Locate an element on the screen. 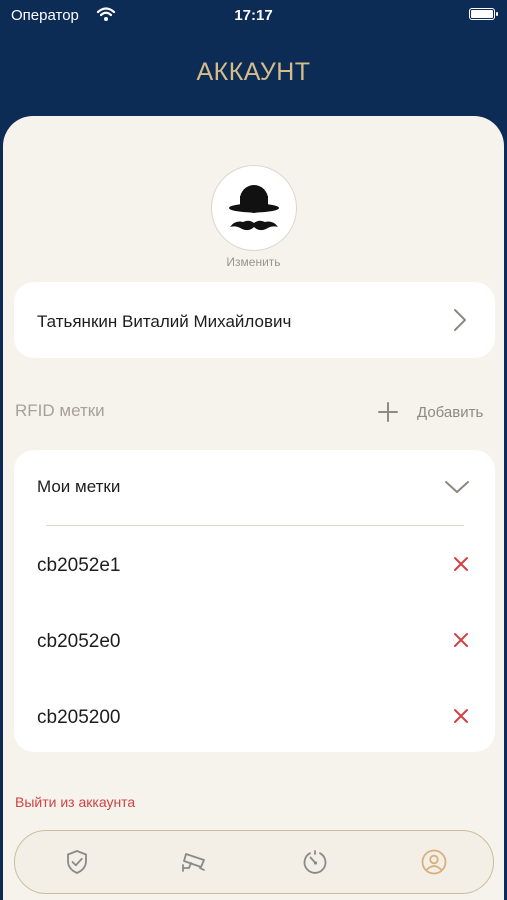 The width and height of the screenshot is (507, 900). add-rfid-label: Добавить is located at coordinates (450, 412).